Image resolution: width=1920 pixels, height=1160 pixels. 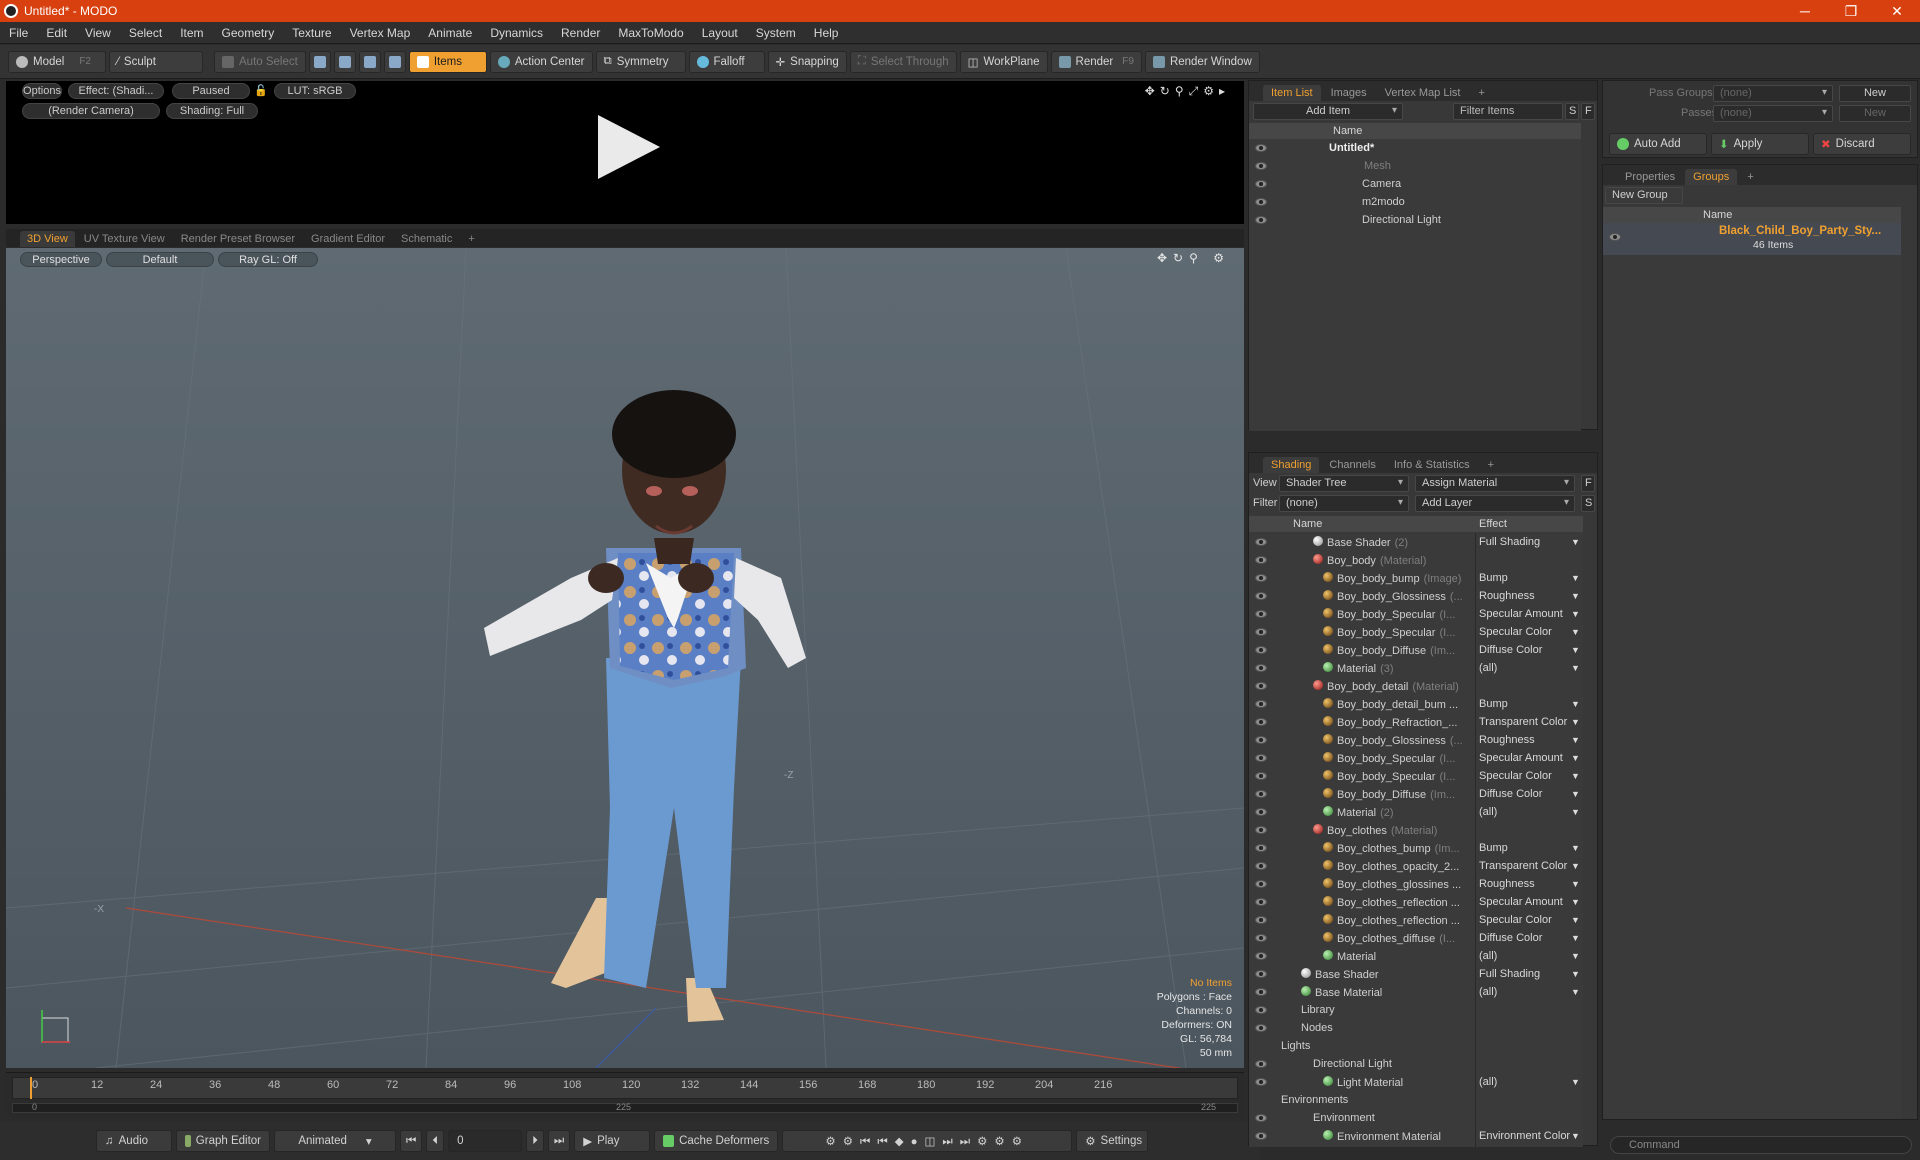 I want to click on auto-select-button: Auto Select, so click(x=260, y=61).